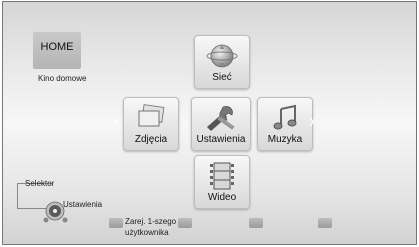 Image resolution: width=419 pixels, height=247 pixels. Describe the element at coordinates (151, 115) in the screenshot. I see `photos-icon` at that location.